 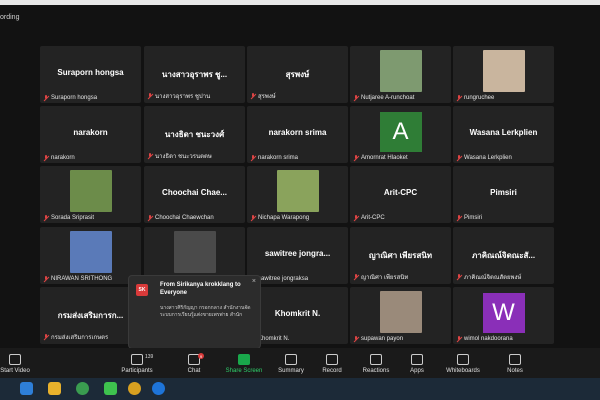 I want to click on caption-text: นางสาวอุราพร ชูปาน, so click(x=183, y=97).